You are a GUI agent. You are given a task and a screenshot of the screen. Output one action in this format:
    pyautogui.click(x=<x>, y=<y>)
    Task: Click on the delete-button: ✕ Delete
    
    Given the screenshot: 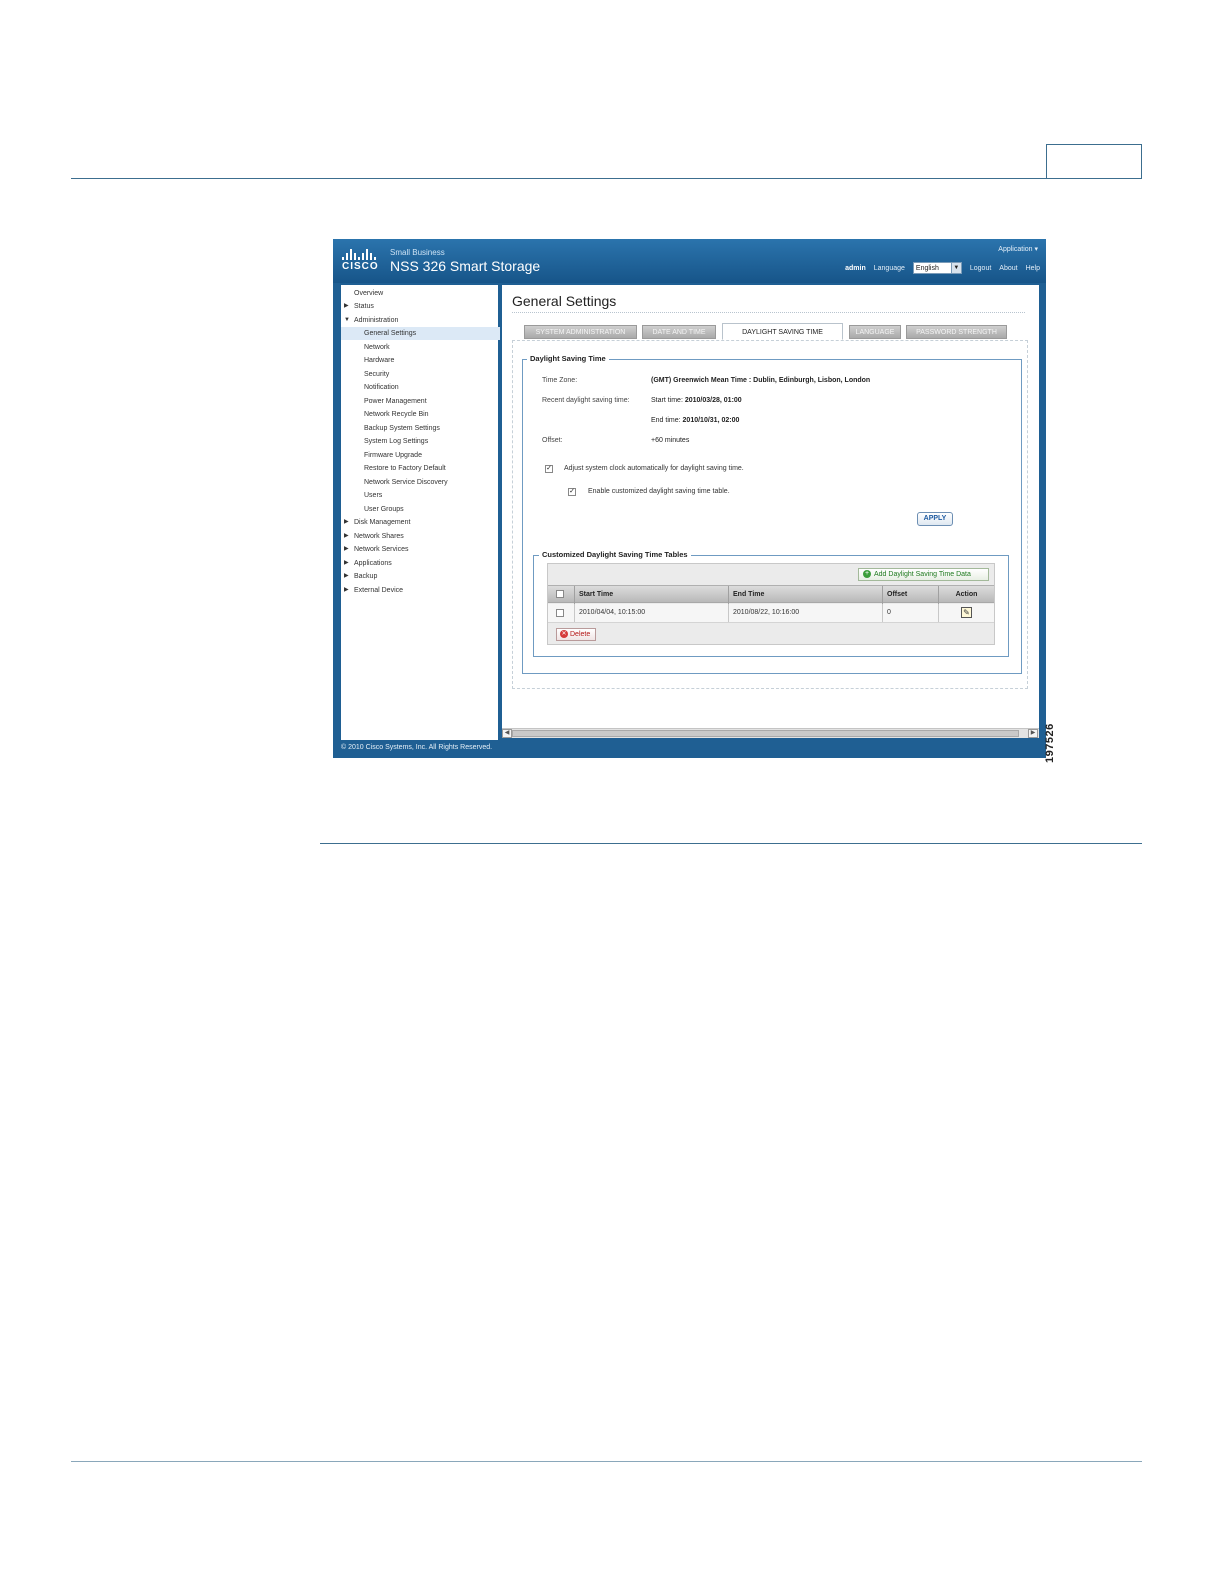 What is the action you would take?
    pyautogui.click(x=576, y=634)
    